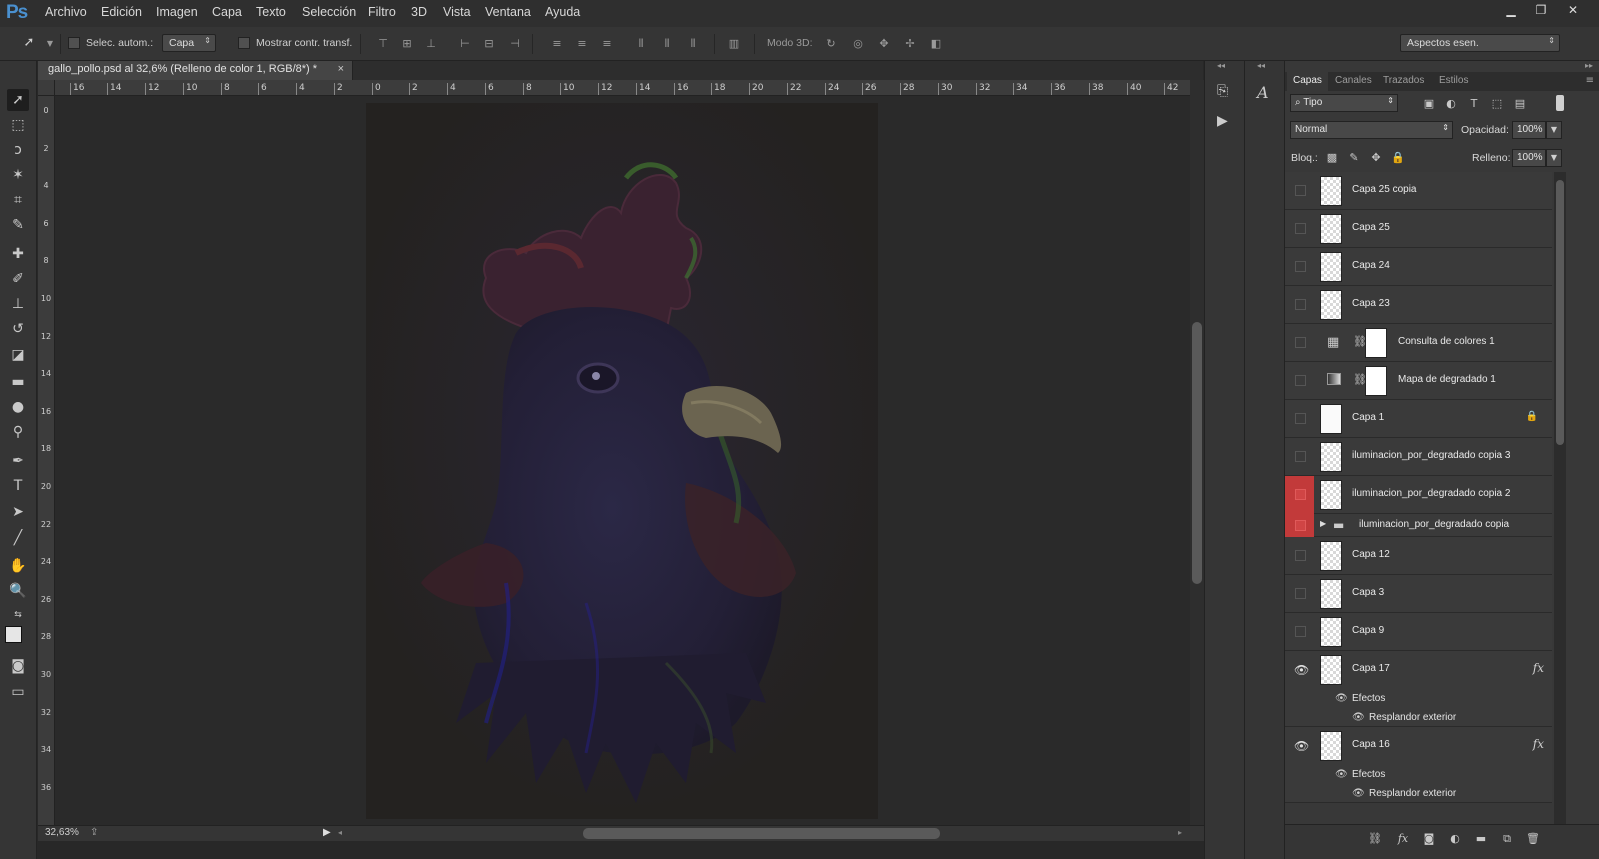 The height and width of the screenshot is (859, 1599). Describe the element at coordinates (407, 44) in the screenshot. I see `align-vcenter-icon: ⊞` at that location.